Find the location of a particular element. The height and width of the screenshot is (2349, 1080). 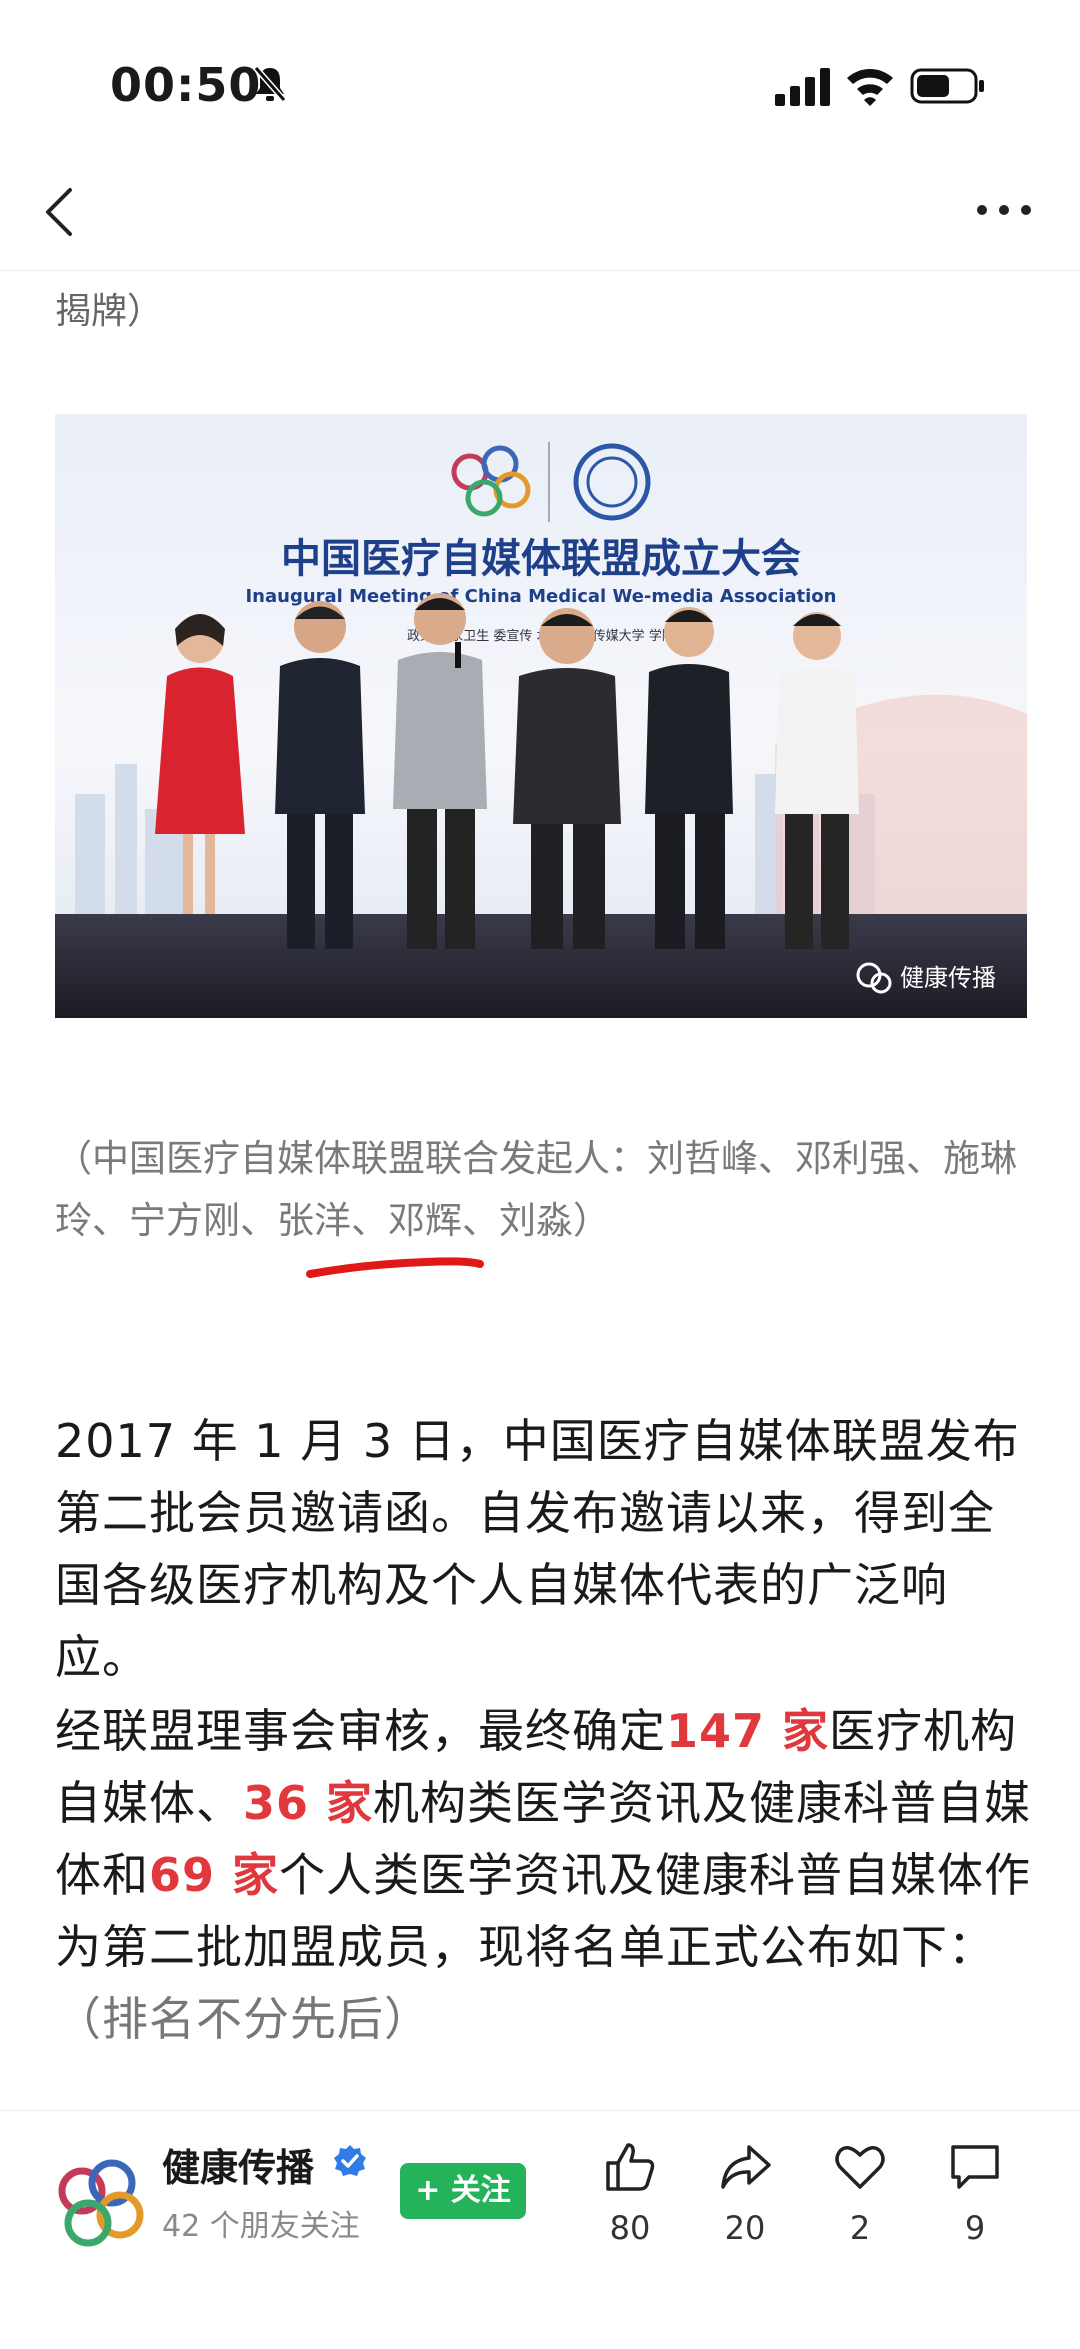

wifi-icon is located at coordinates (870, 87).